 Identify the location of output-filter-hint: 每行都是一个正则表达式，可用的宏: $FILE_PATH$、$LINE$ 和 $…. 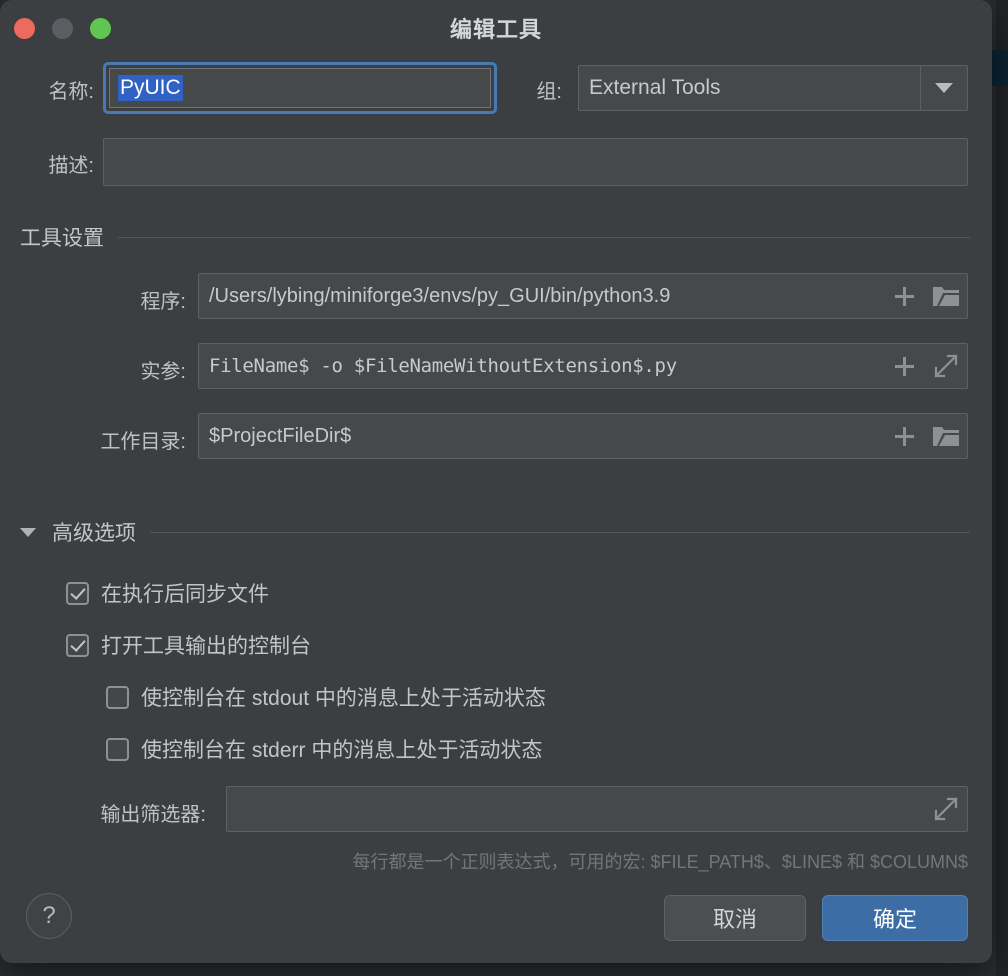
(660, 862).